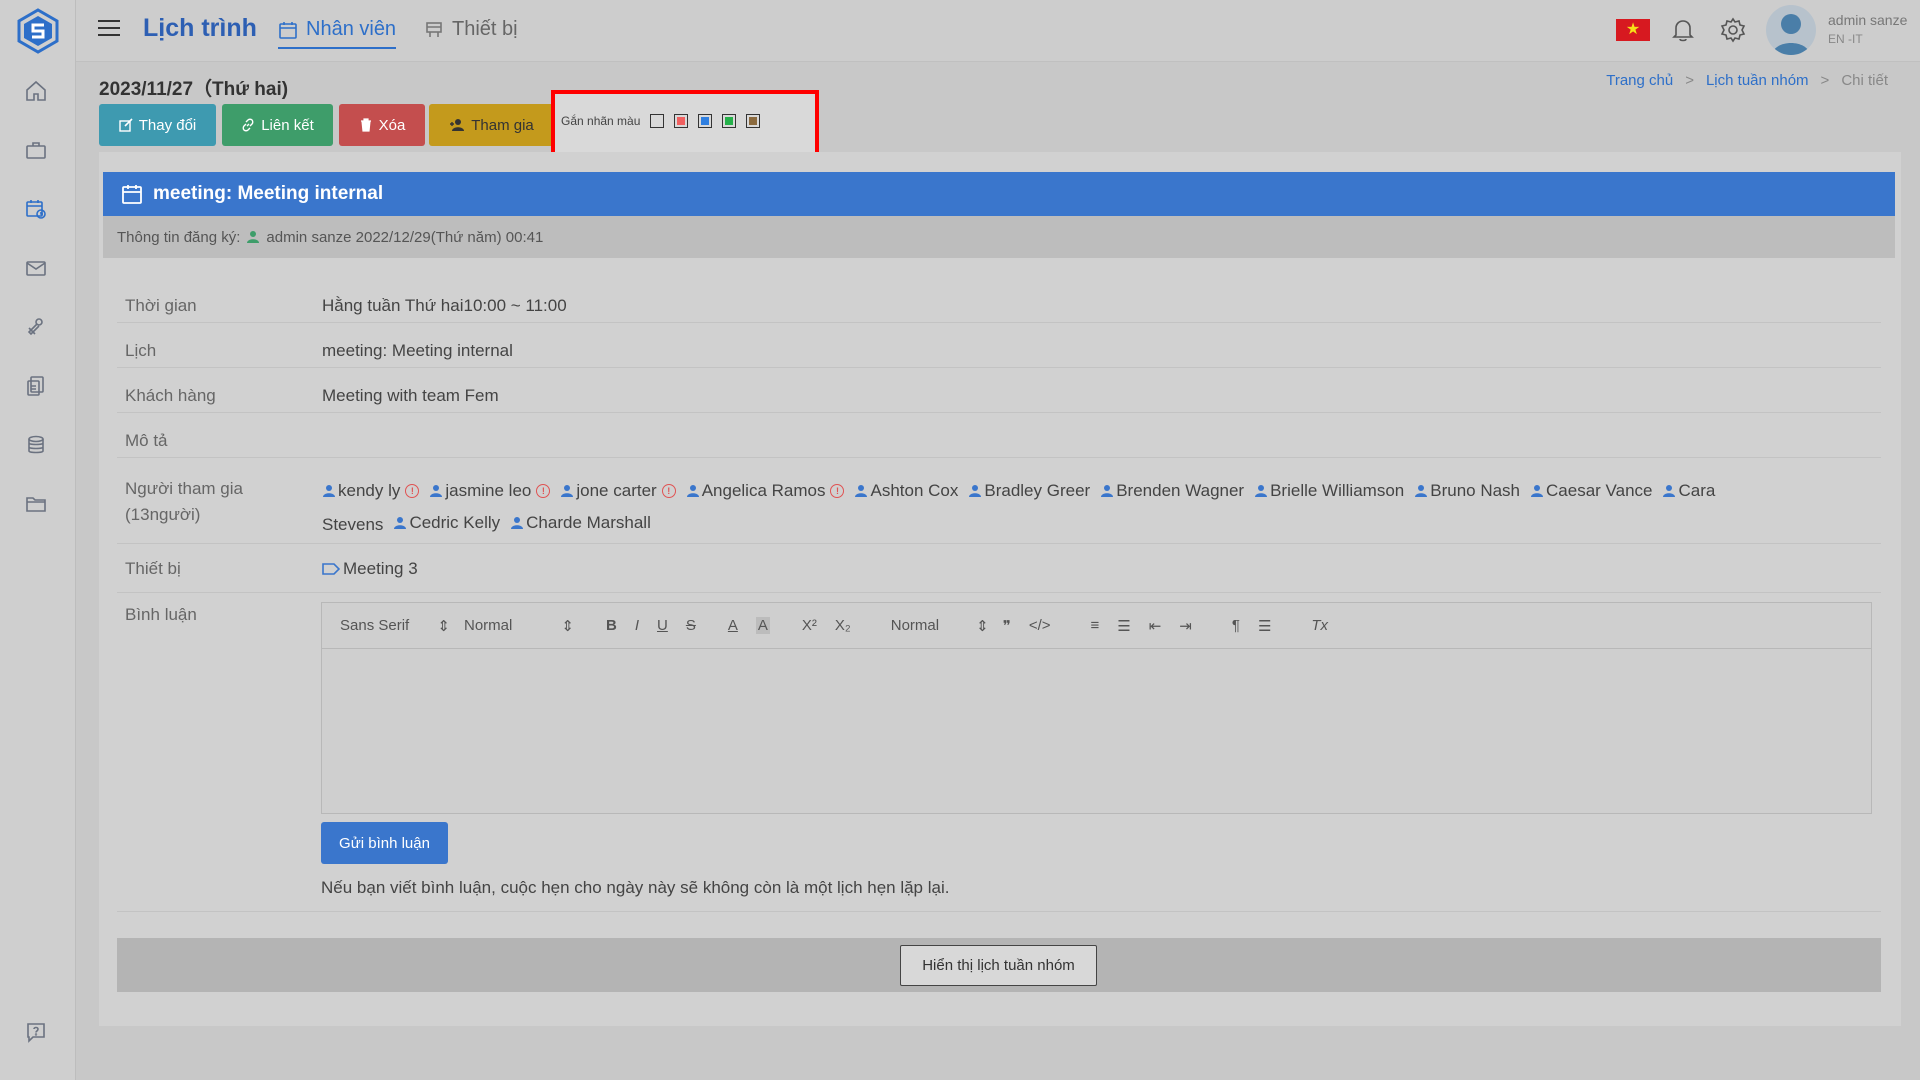 The width and height of the screenshot is (1920, 1080). What do you see at coordinates (765, 491) in the screenshot?
I see `participant: Angelica Ramos!` at bounding box center [765, 491].